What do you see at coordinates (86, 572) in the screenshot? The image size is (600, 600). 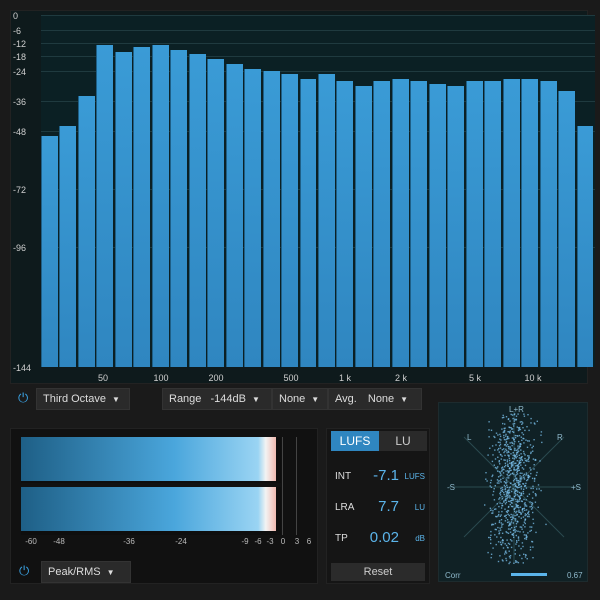 I see `meter-mode-dropdown: Peak/RMS ▼` at bounding box center [86, 572].